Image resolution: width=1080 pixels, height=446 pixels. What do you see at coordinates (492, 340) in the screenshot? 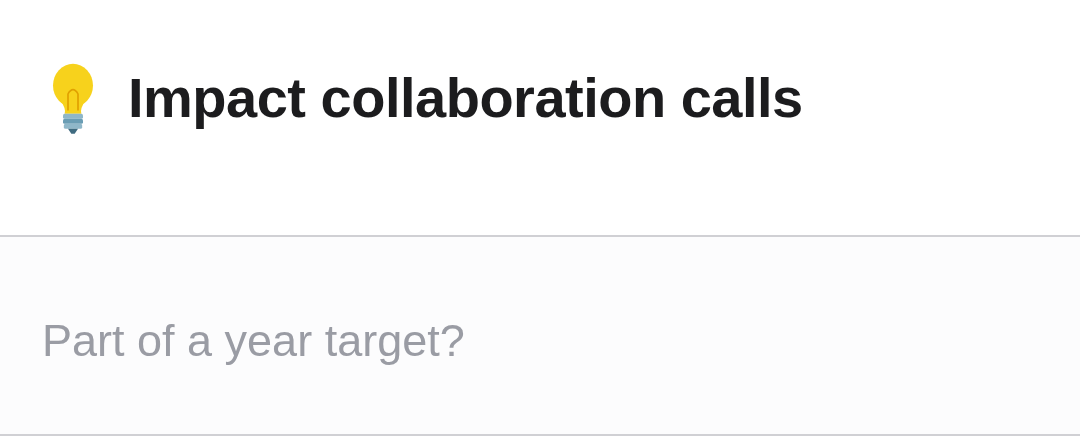
I see `input-field: Part of a year target?` at bounding box center [492, 340].